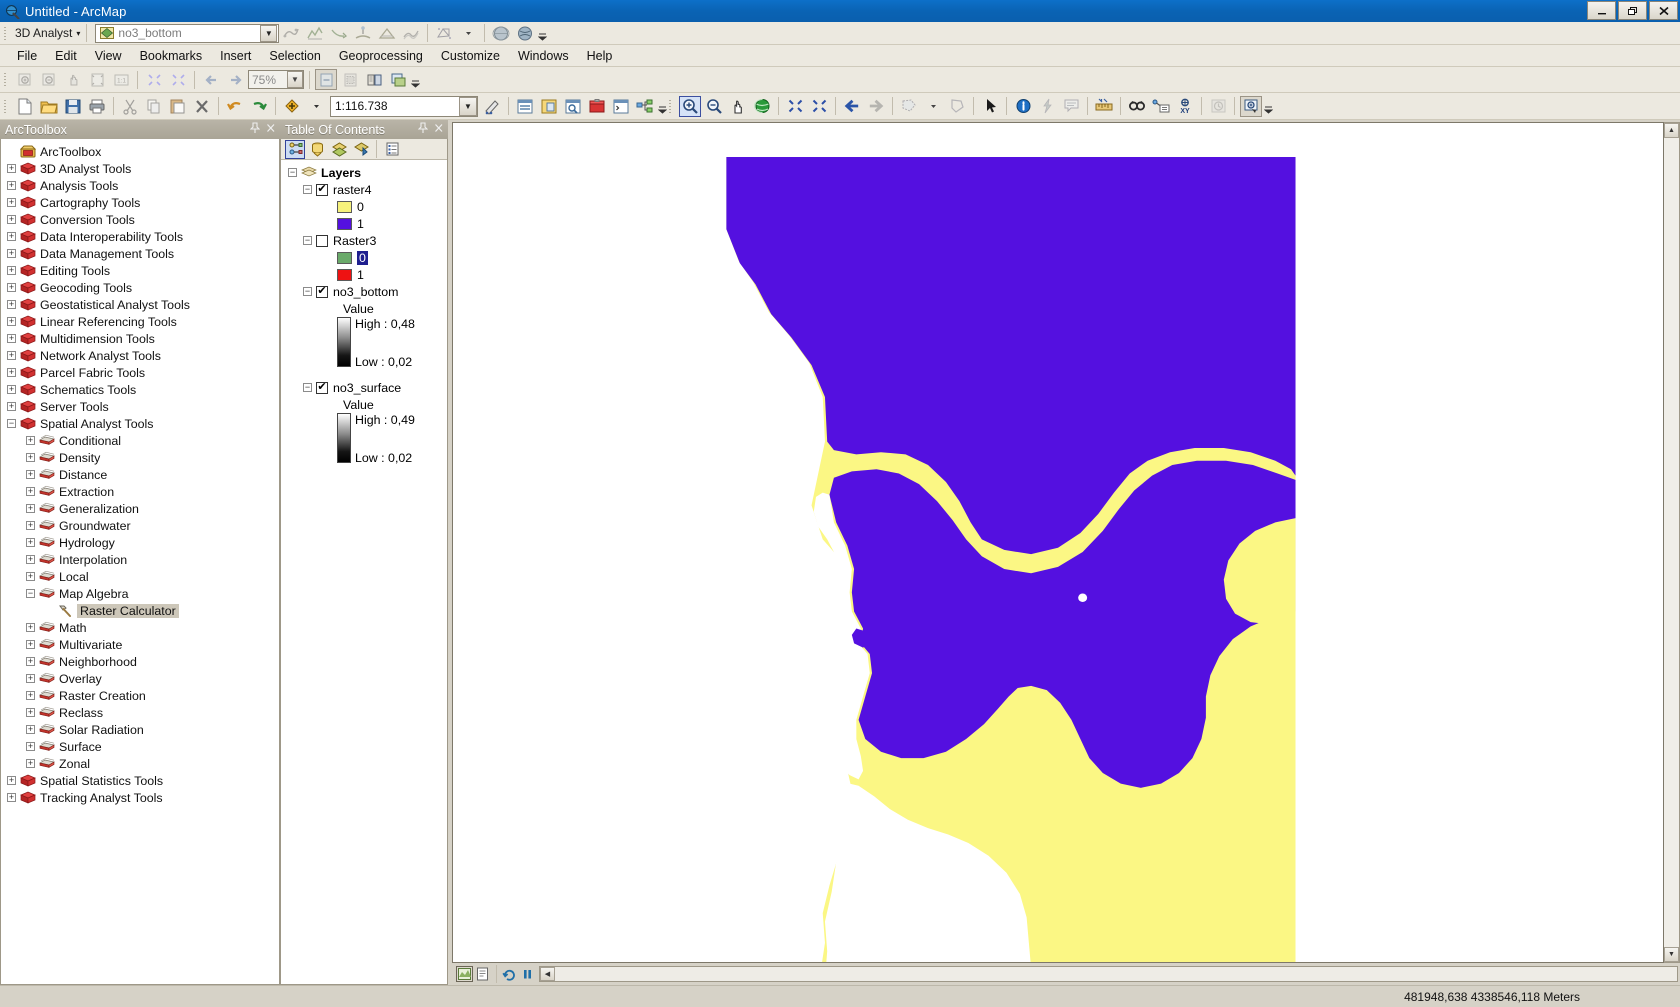  I want to click on create-viewer-window-icon, so click(1251, 106).